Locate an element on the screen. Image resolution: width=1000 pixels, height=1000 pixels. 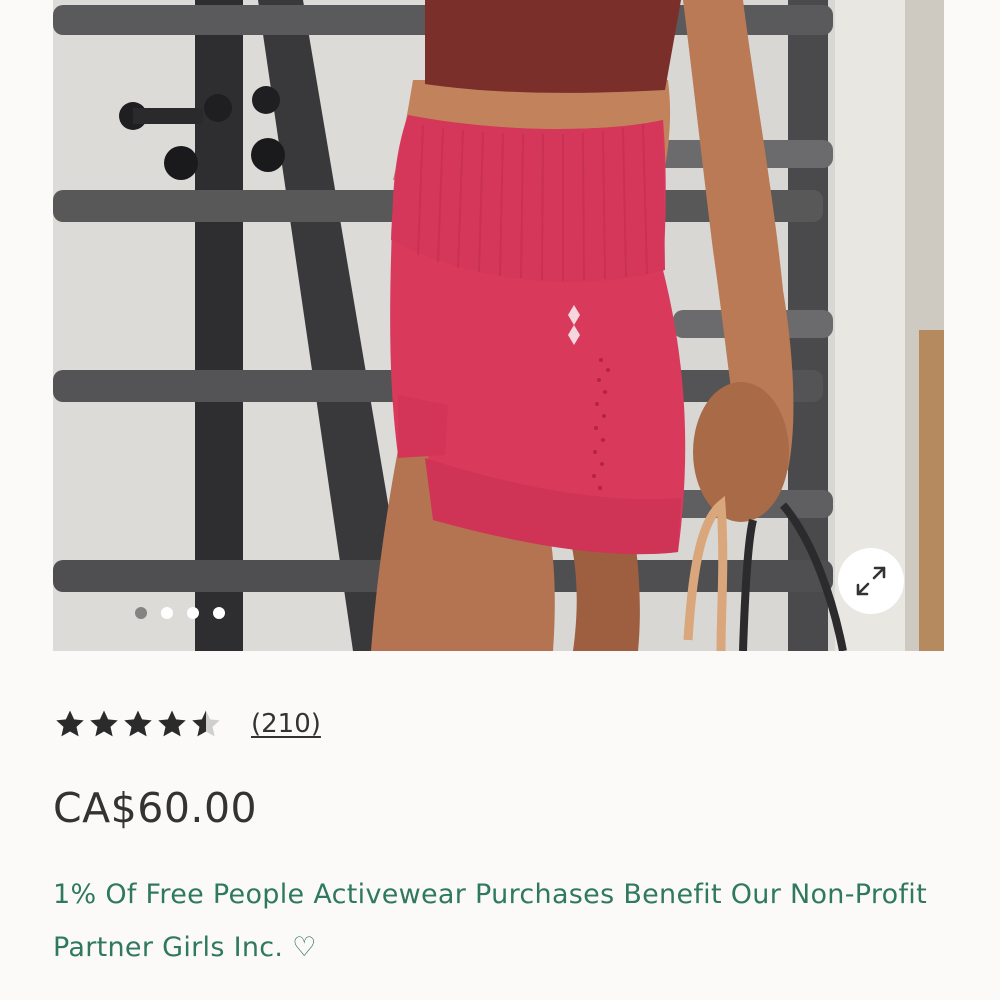
expand-arrows-icon is located at coordinates (871, 581).